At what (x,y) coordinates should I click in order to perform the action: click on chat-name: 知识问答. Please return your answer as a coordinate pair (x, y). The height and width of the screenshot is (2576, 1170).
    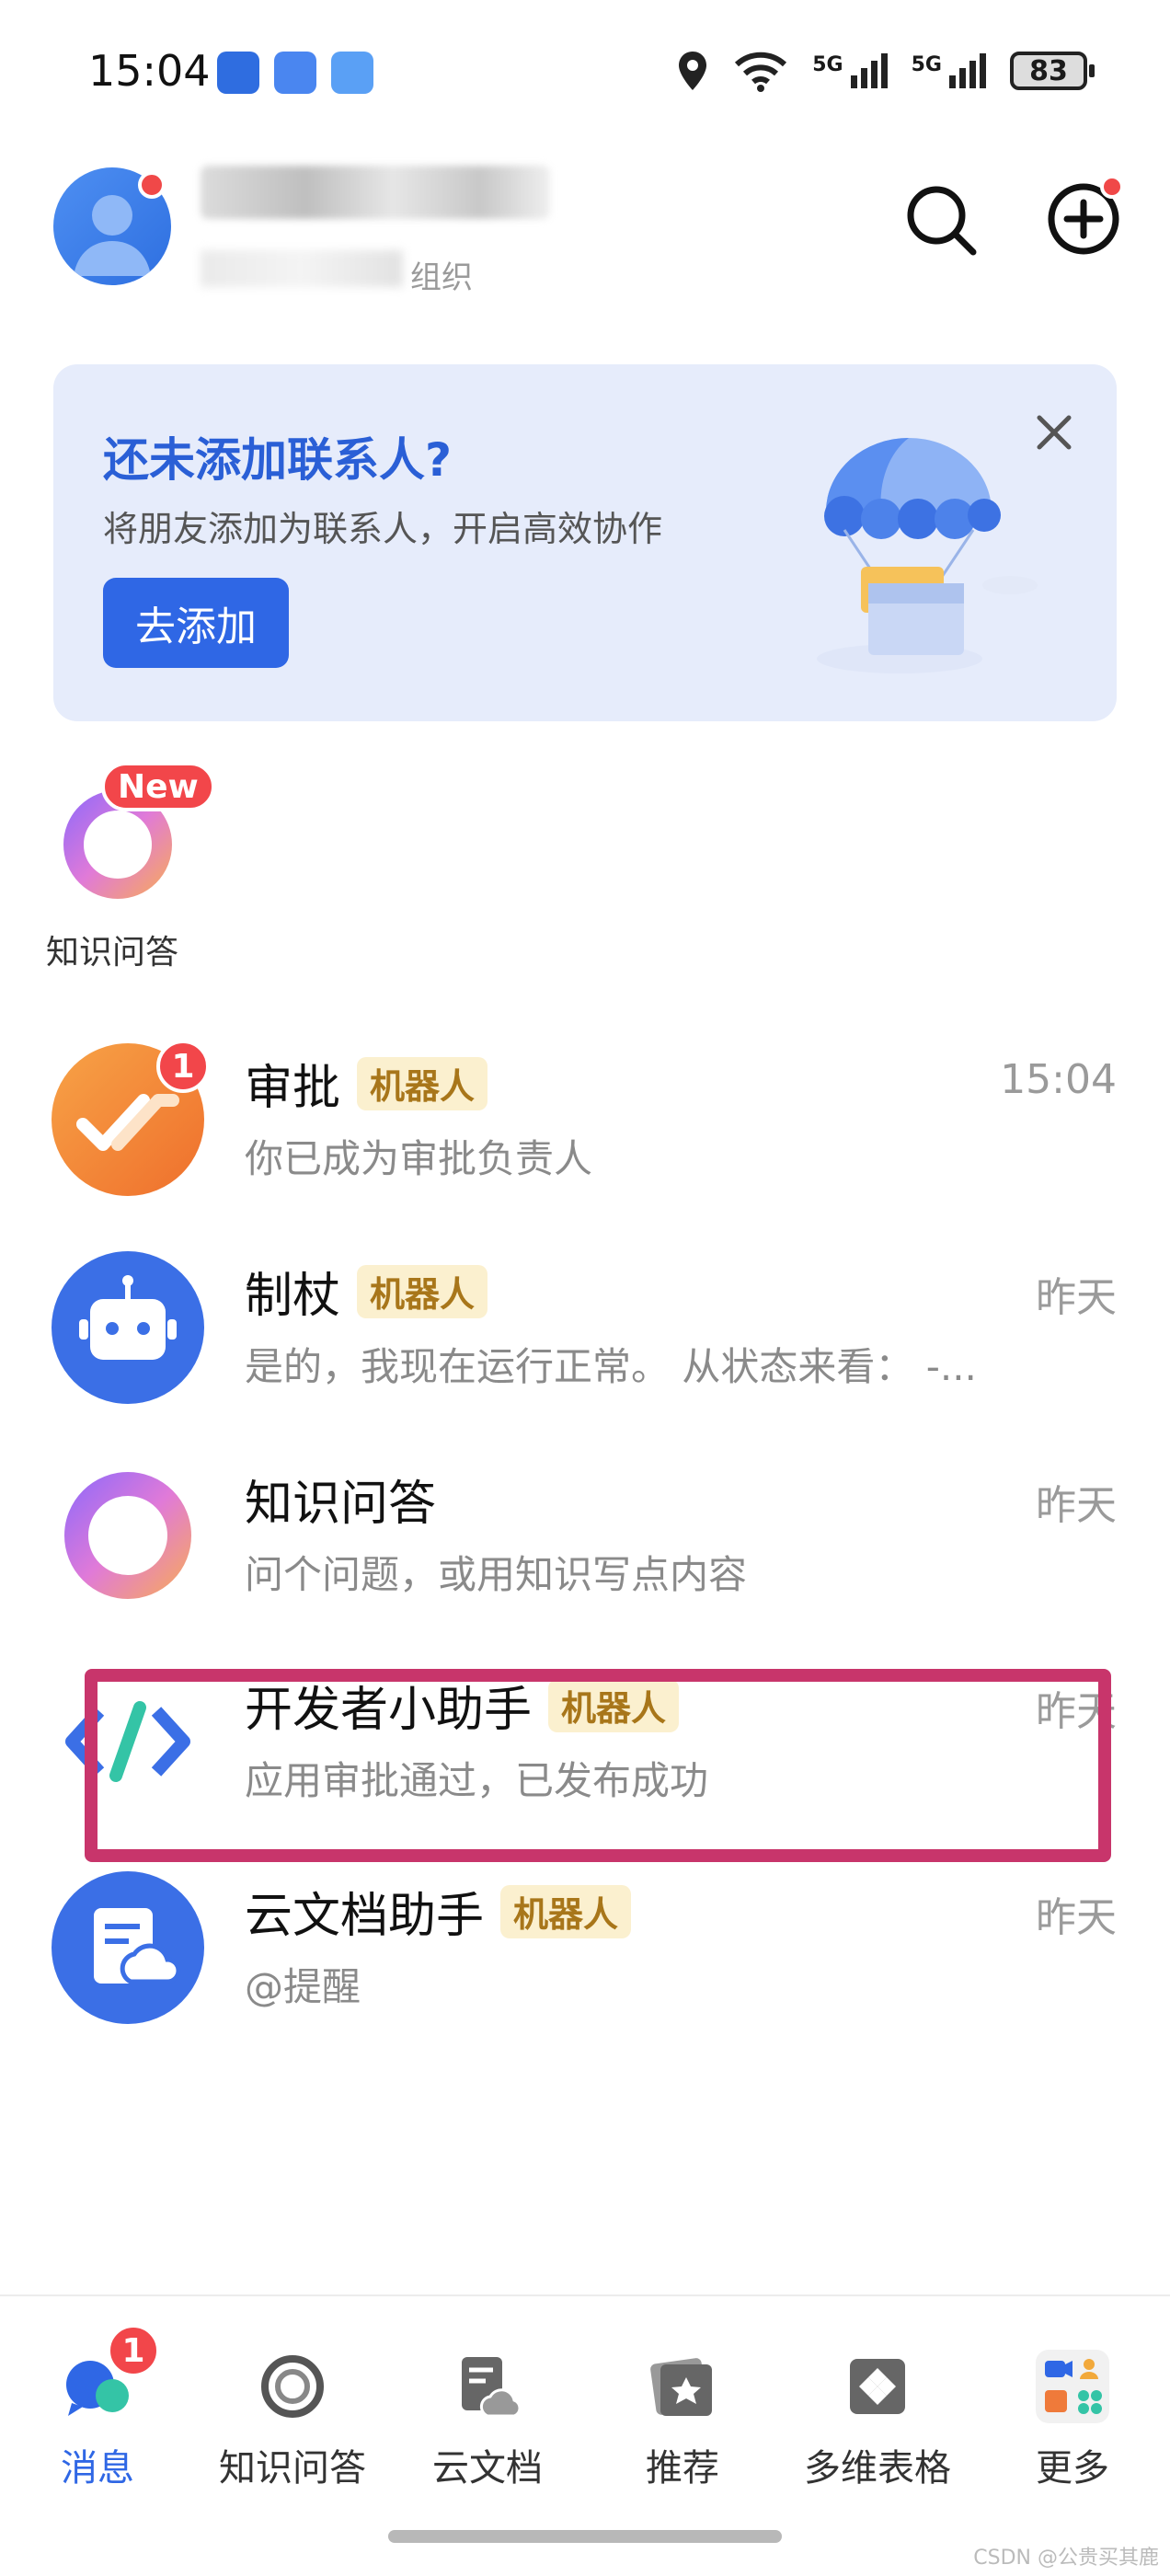
    Looking at the image, I should click on (341, 1504).